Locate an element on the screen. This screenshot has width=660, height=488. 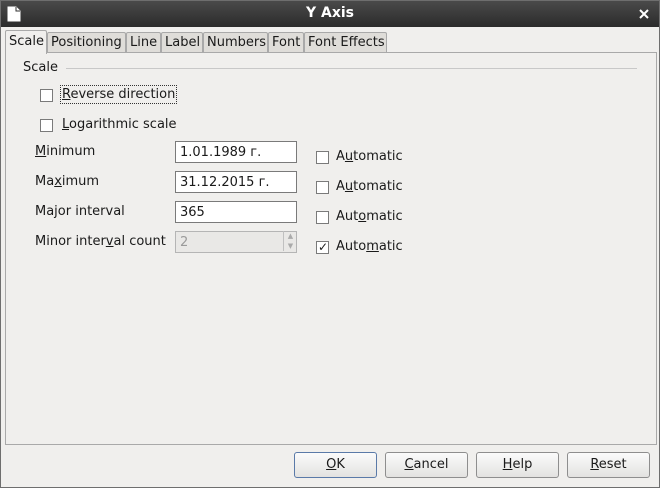
accelerator-key: O is located at coordinates (331, 464).